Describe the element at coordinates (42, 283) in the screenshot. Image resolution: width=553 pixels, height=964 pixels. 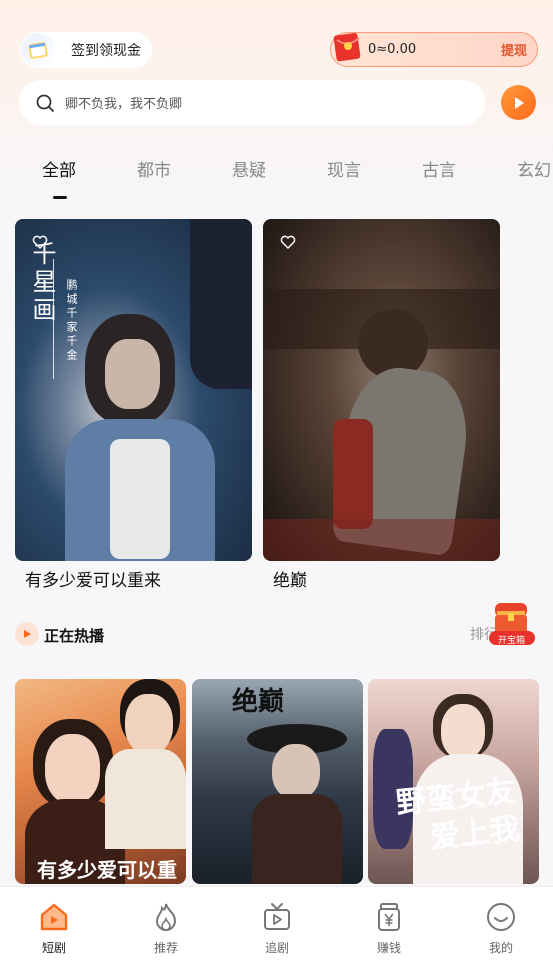
I see `poster-title: 千星画` at that location.